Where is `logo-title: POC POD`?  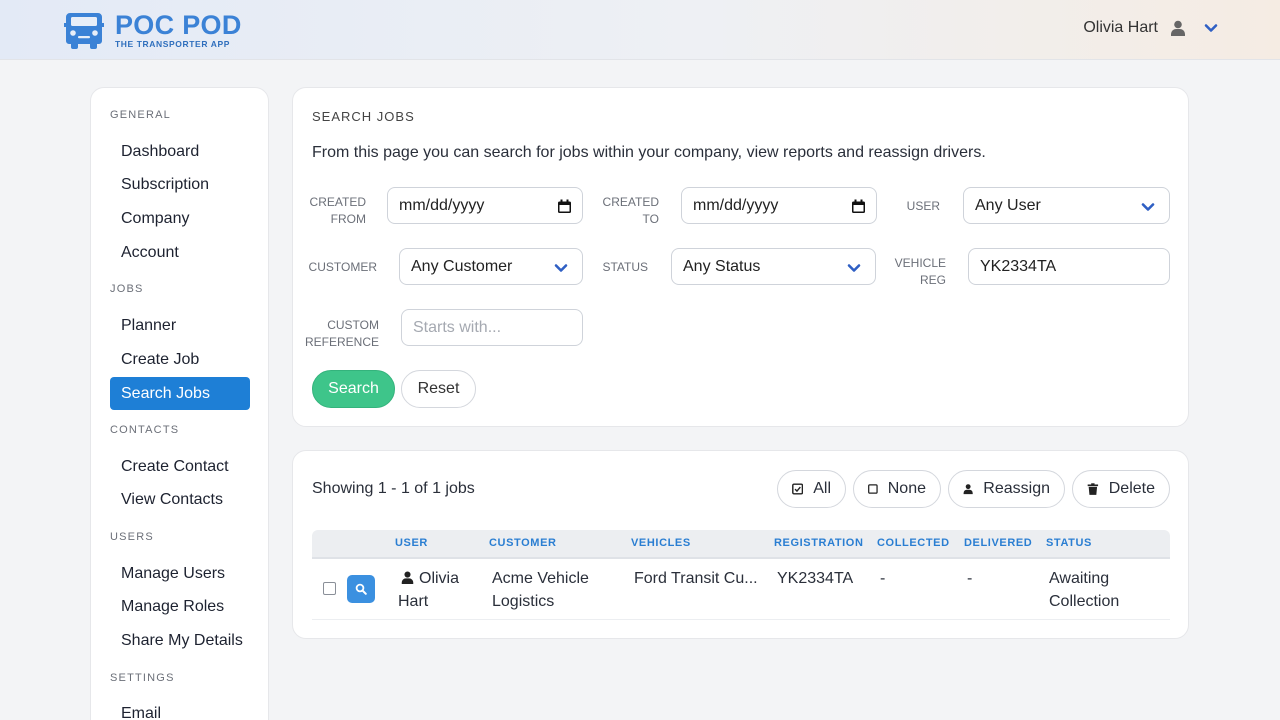 logo-title: POC POD is located at coordinates (178, 24).